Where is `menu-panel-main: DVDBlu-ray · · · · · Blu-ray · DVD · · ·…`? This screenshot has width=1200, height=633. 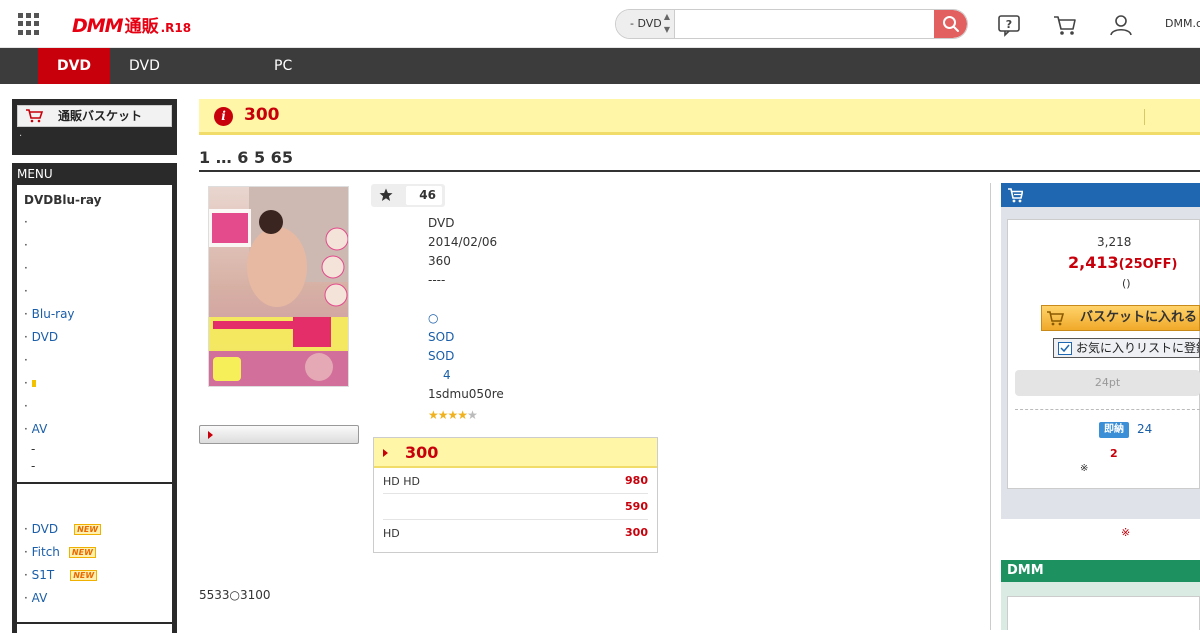 menu-panel-main: DVDBlu-ray · · · · · Blu-ray · DVD · · ·… is located at coordinates (94, 333).